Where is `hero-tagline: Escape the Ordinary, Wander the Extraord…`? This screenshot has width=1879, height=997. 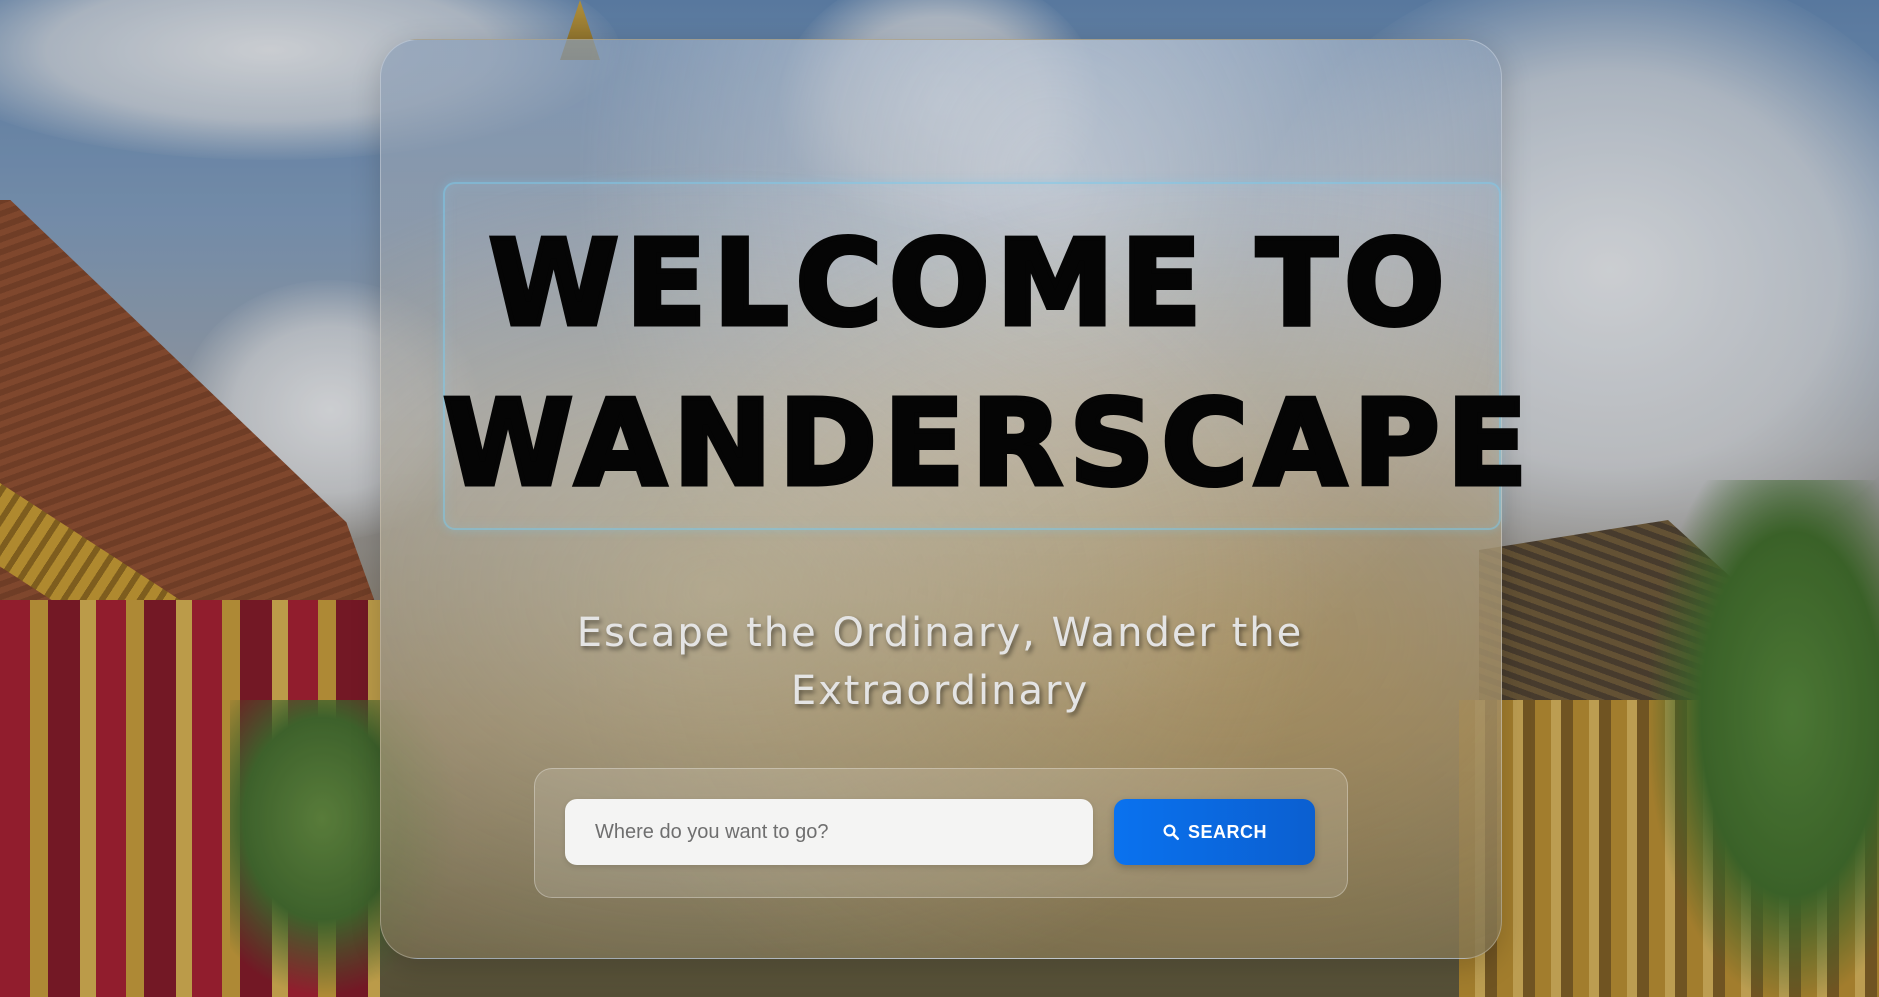
hero-tagline: Escape the Ordinary, Wander the Extraord… is located at coordinates (940, 662).